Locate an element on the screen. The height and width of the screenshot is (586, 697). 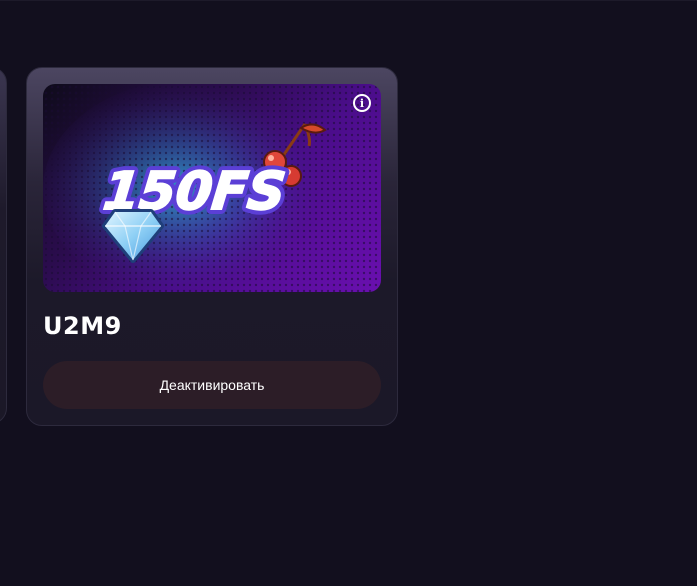
previous-promo-card is located at coordinates (3, 245).